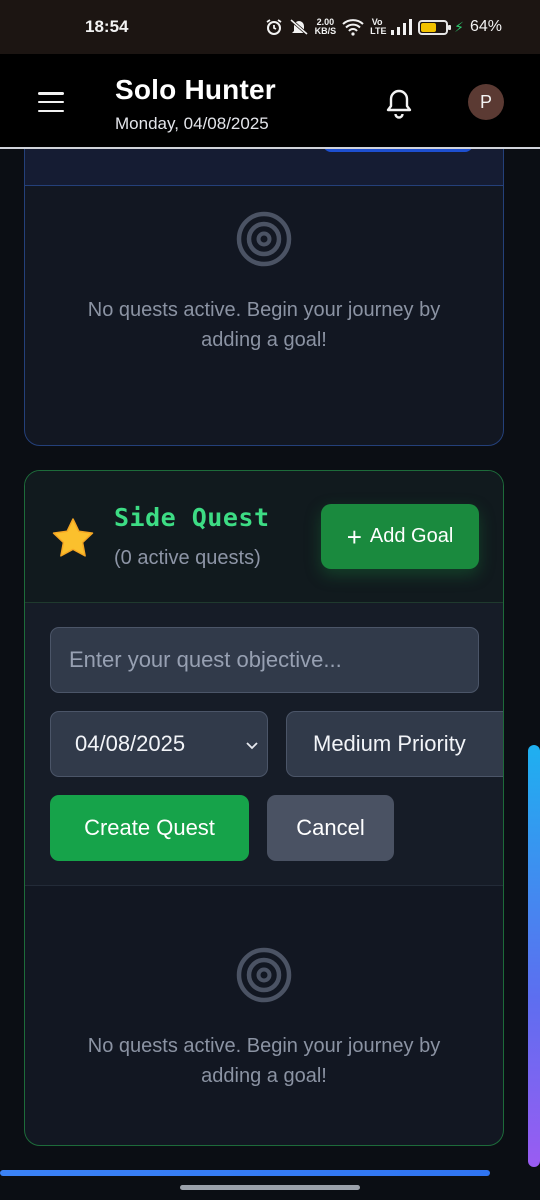  Describe the element at coordinates (130, 743) in the screenshot. I see `due-date-value: 04/08/2025` at that location.